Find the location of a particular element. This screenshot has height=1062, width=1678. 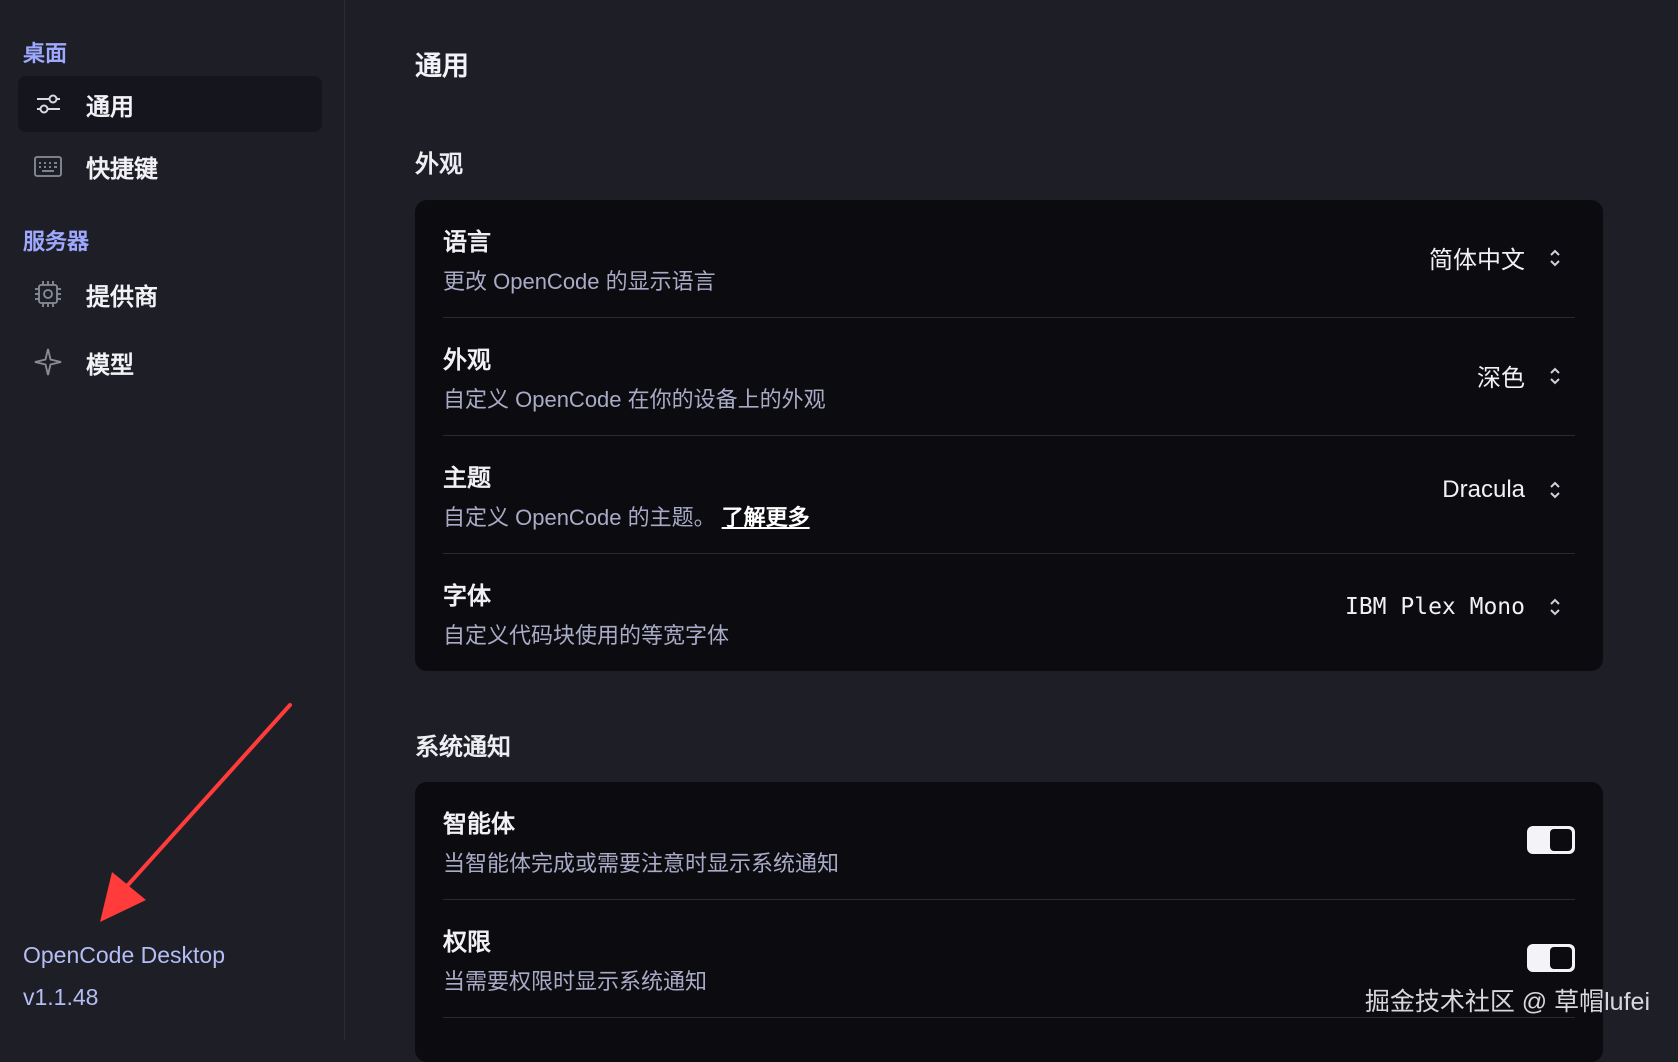

setting-title: 语言 is located at coordinates (467, 242).